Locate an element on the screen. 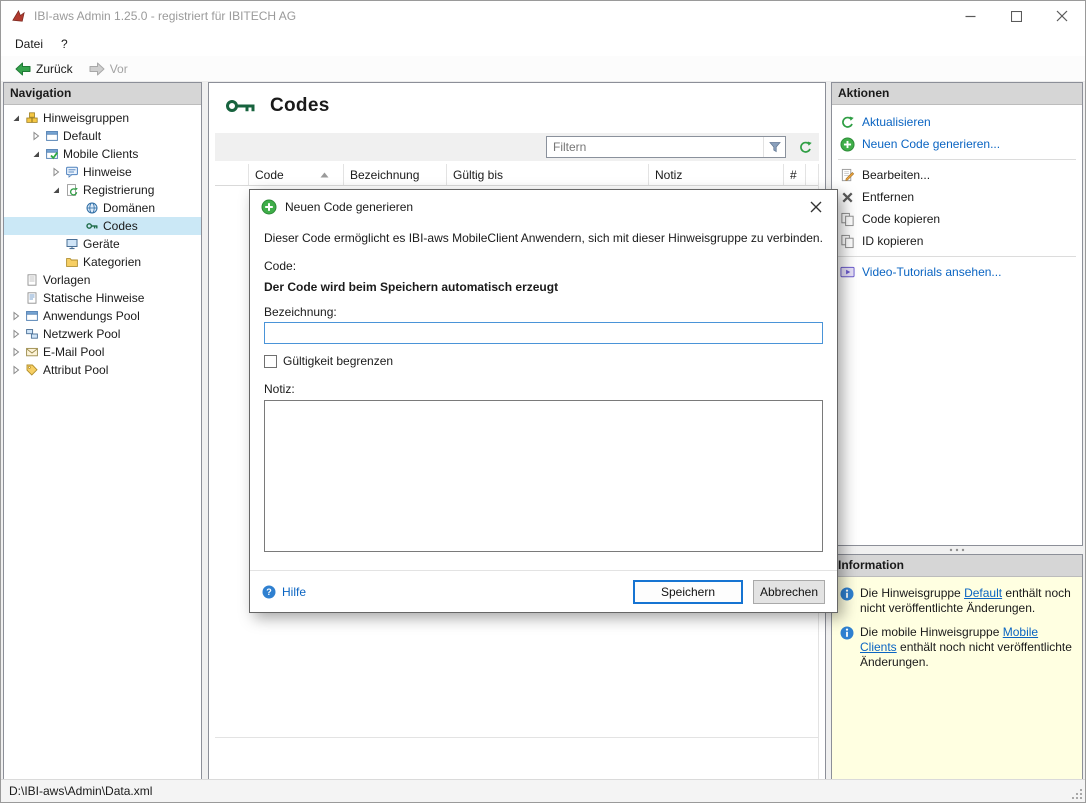 Image resolution: width=1086 pixels, height=803 pixels. static-note-icon is located at coordinates (32, 298).